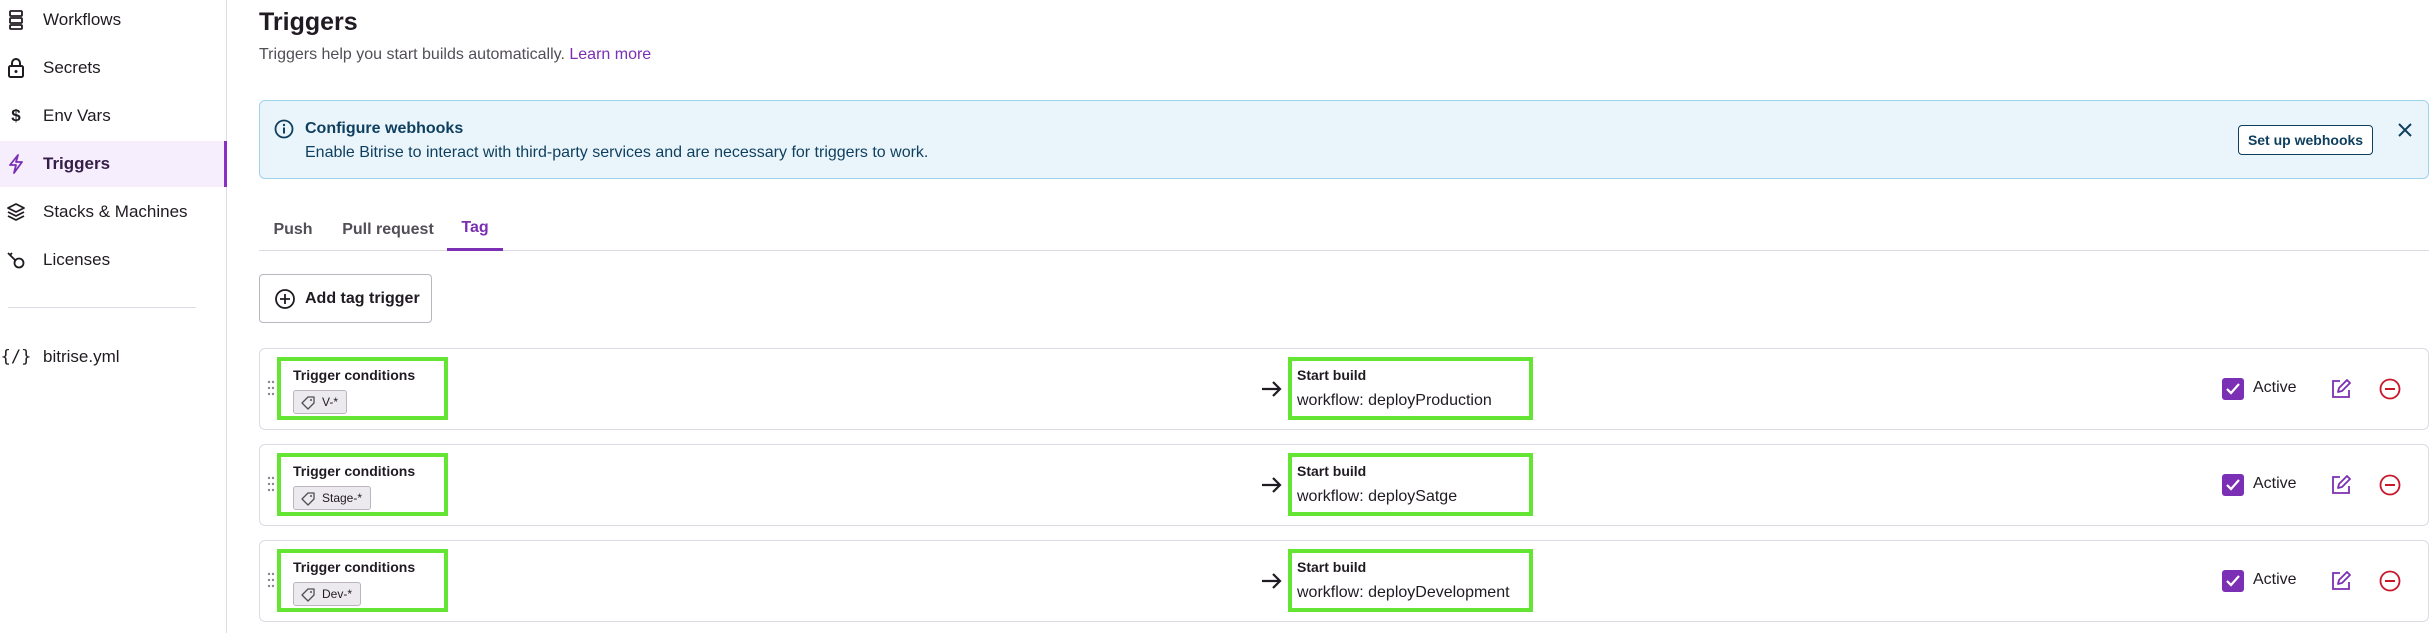 Image resolution: width=2434 pixels, height=633 pixels. Describe the element at coordinates (284, 129) in the screenshot. I see `info-icon` at that location.